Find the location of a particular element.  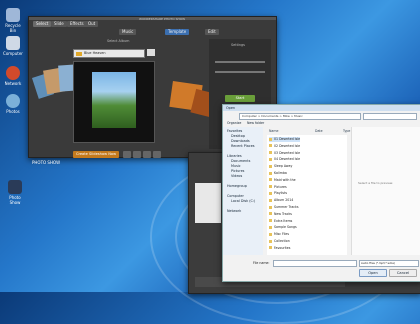

album-select-value: Blue Heaven is located at coordinates (95, 53).